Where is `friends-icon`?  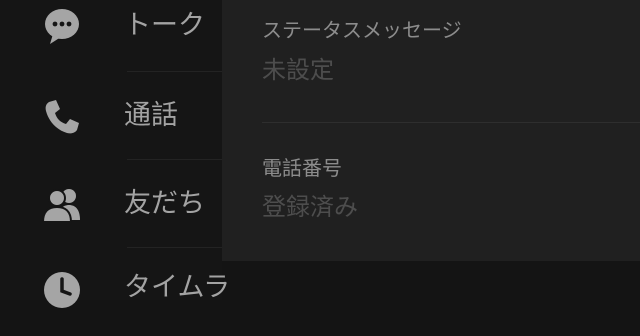 friends-icon is located at coordinates (61, 206).